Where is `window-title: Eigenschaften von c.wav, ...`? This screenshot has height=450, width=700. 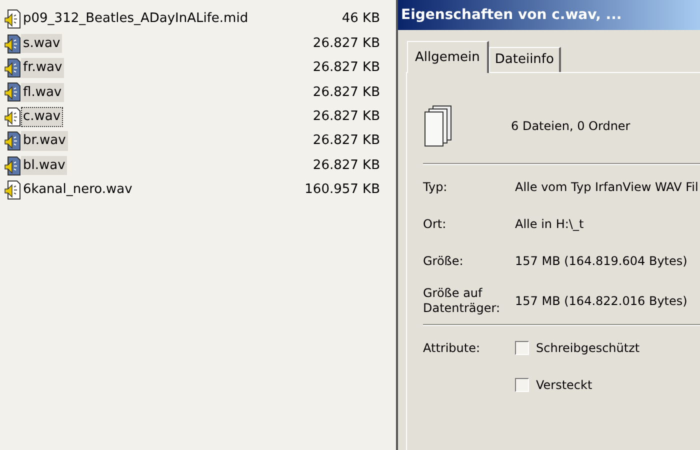 window-title: Eigenschaften von c.wav, ... is located at coordinates (549, 15).